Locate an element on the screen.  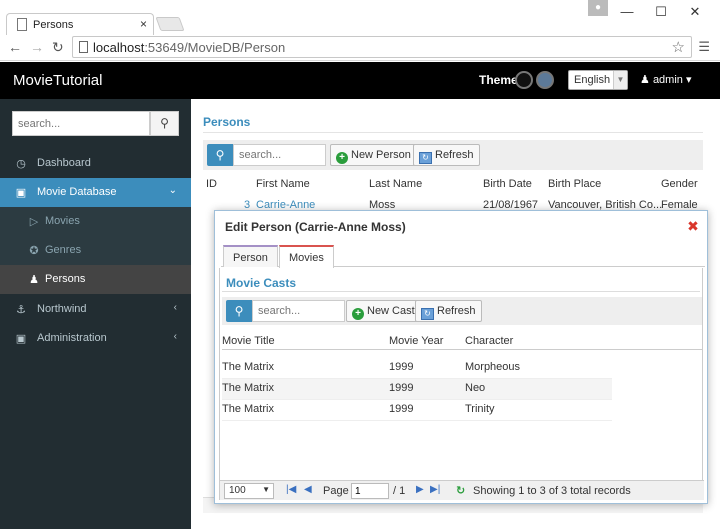
column-header: Character is located at coordinates (489, 341).